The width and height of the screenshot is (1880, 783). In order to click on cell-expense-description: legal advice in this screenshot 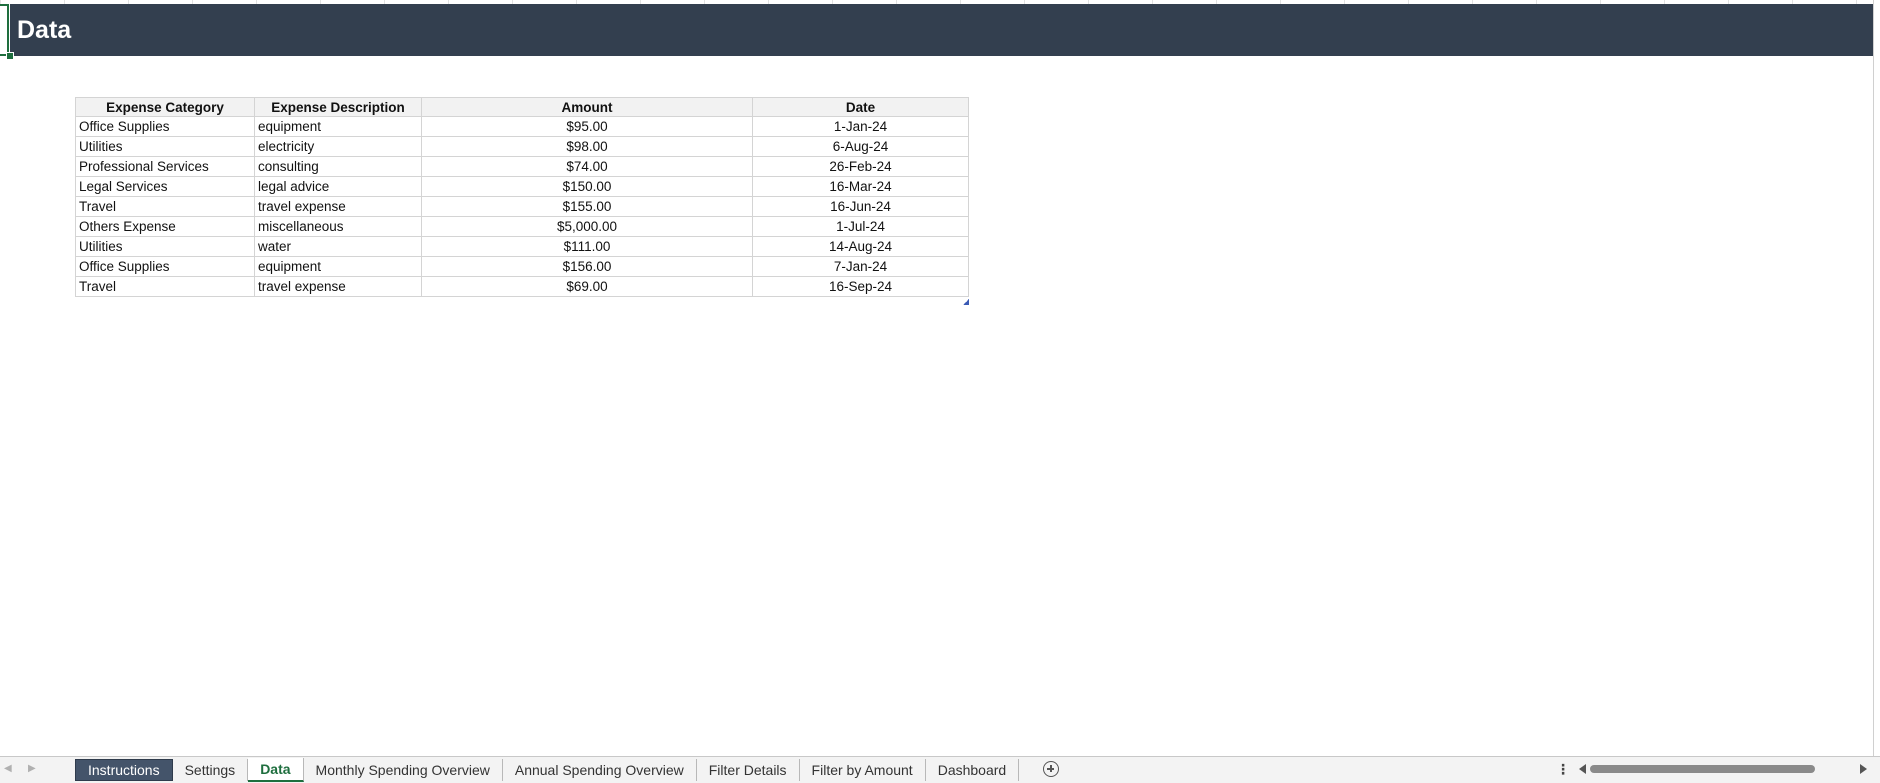, I will do `click(338, 186)`.